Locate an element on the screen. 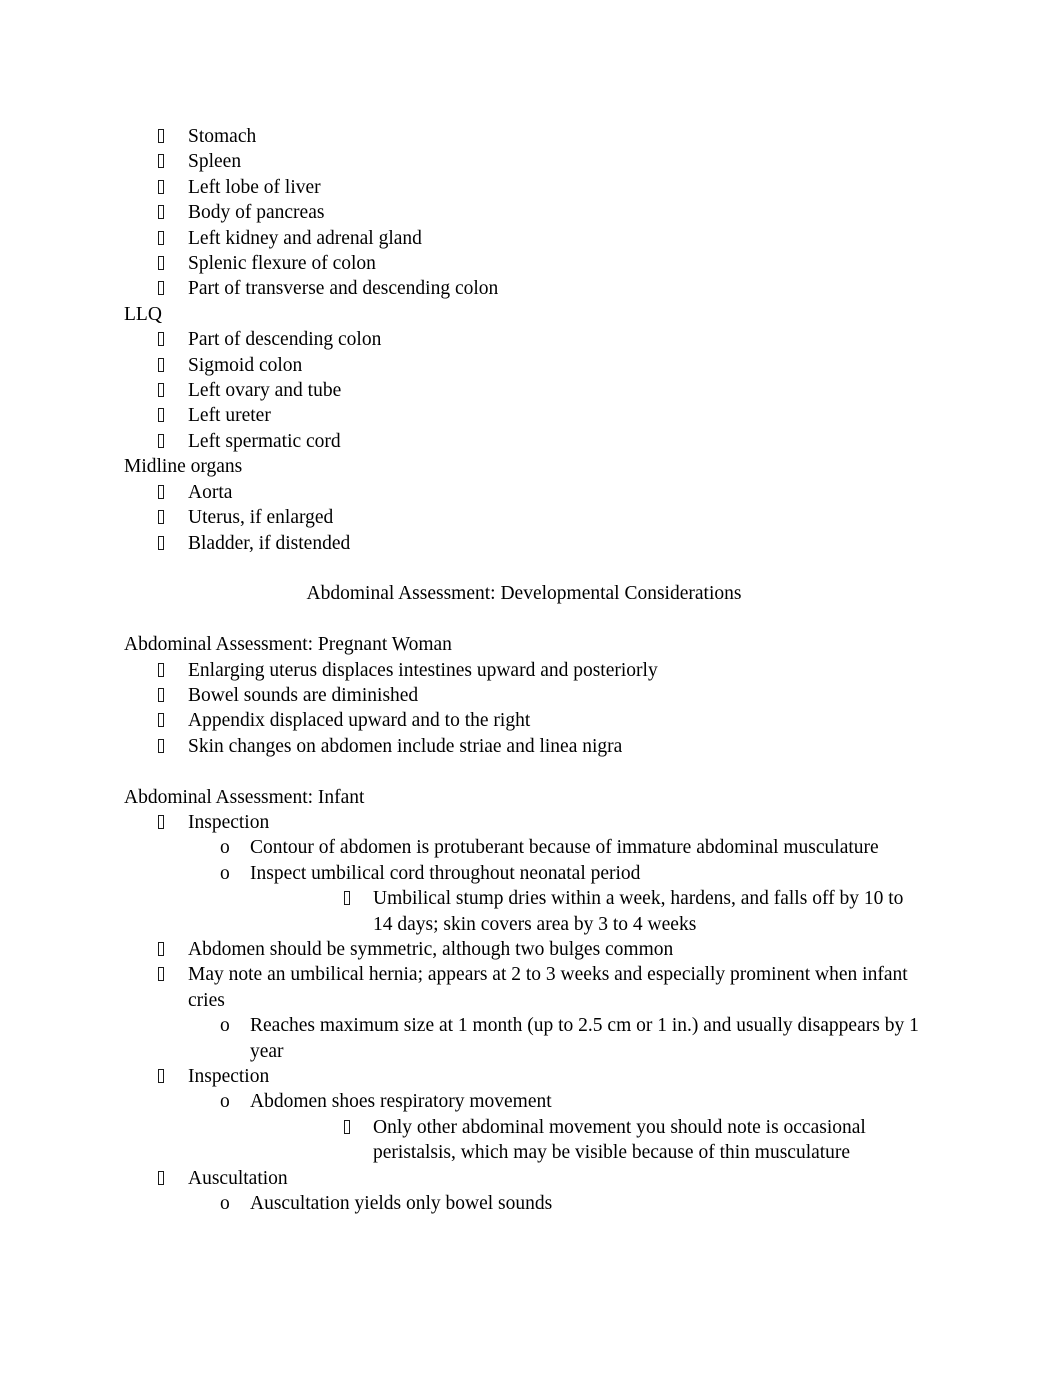 This screenshot has height=1376, width=1062. list-item-text: Bladder, if distended is located at coordinates (269, 543).